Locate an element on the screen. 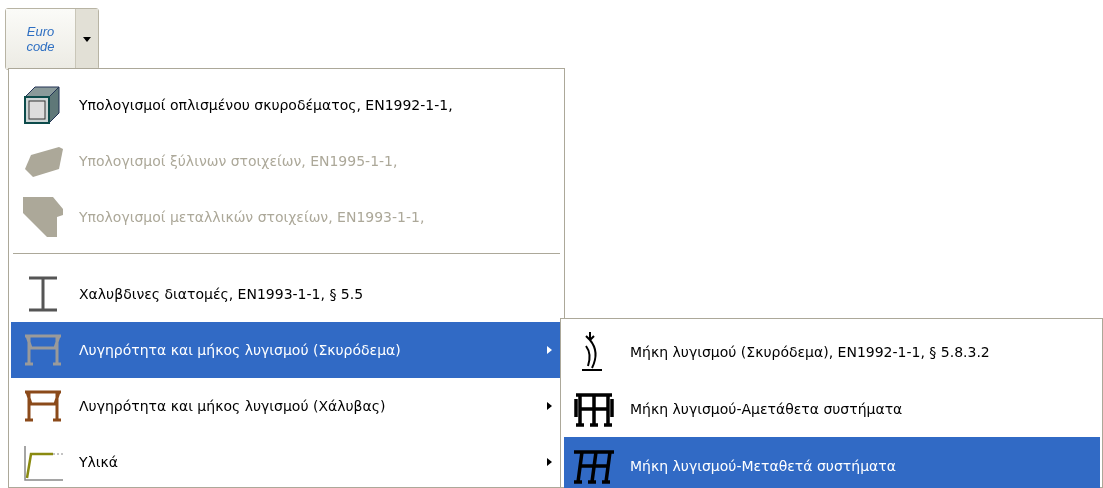 Image resolution: width=1103 pixels, height=488 pixels. menu-item: Χαλυβδινες διατομές, EN1993-1-1, § 5.5 is located at coordinates (286, 294).